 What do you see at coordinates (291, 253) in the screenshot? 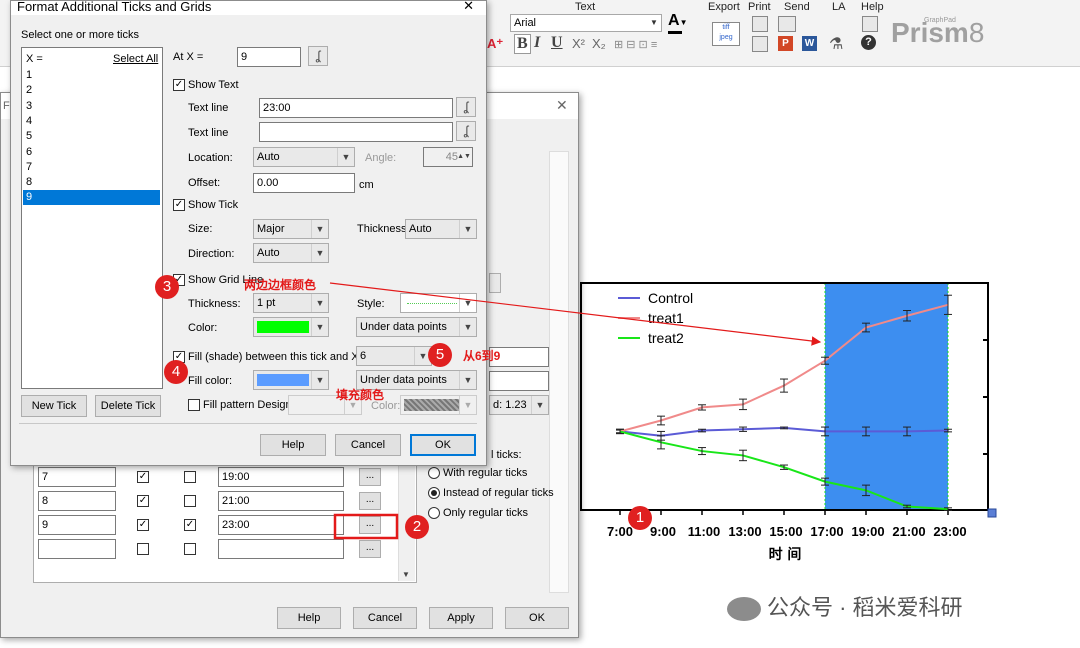
I see `direction-select: Auto ▼` at bounding box center [291, 253].